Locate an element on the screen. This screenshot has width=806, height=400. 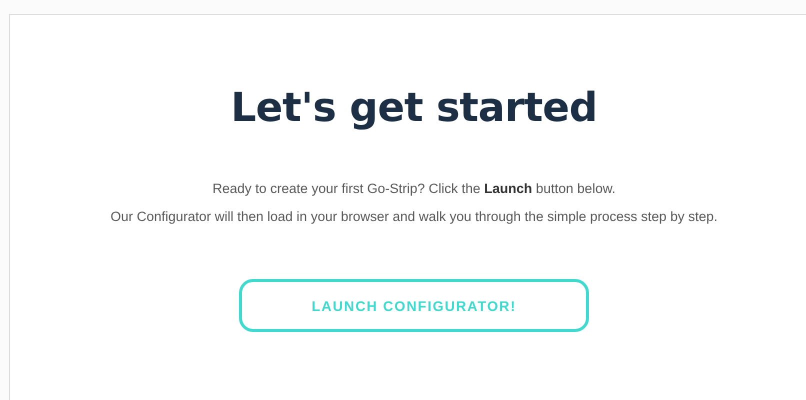
launch-configurator-button: LAUNCH CONFIGURATOR! is located at coordinates (414, 305).